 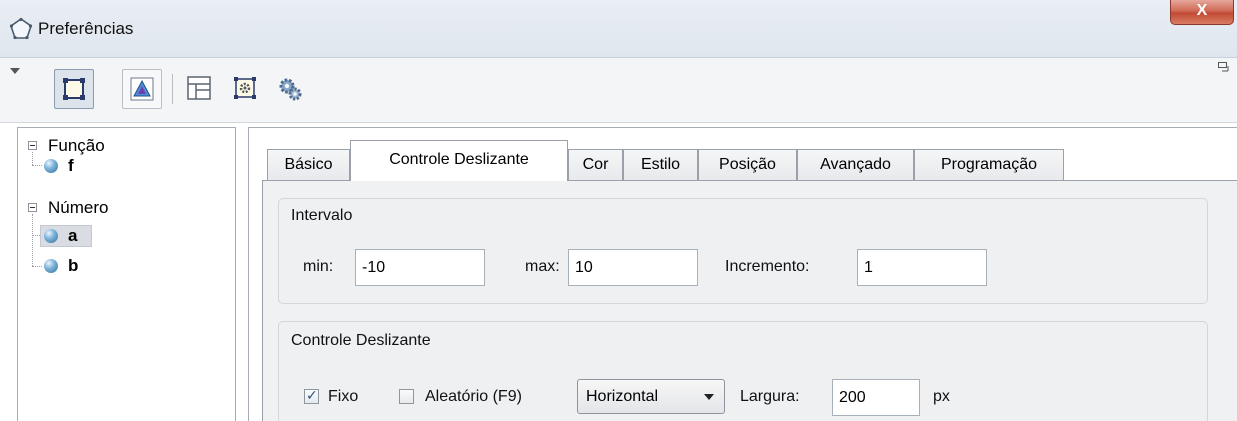 What do you see at coordinates (406, 396) in the screenshot?
I see `random-checkbox` at bounding box center [406, 396].